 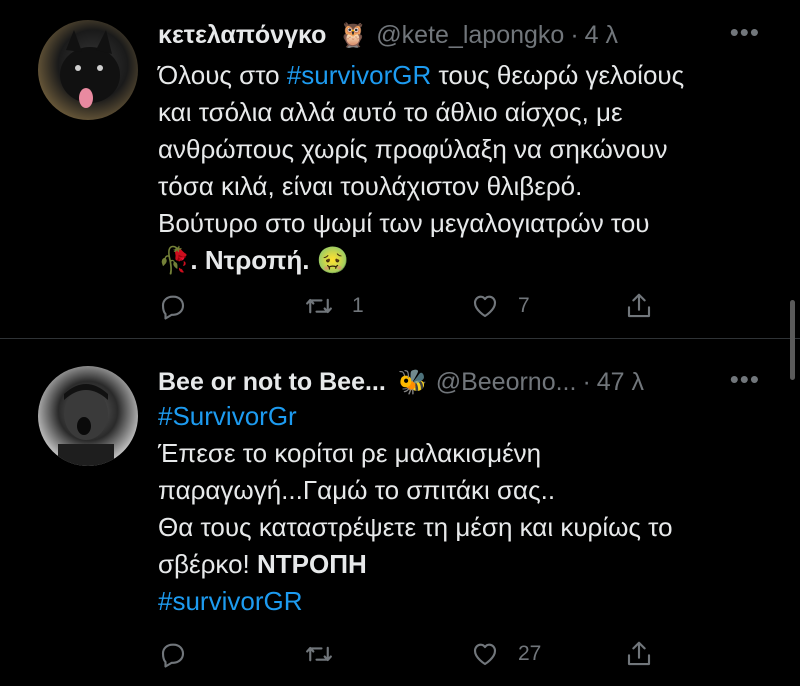 I want to click on tweet-line: ανθρώπους χωρίς προφύλαξη να σηκώνουν, so click(x=413, y=149).